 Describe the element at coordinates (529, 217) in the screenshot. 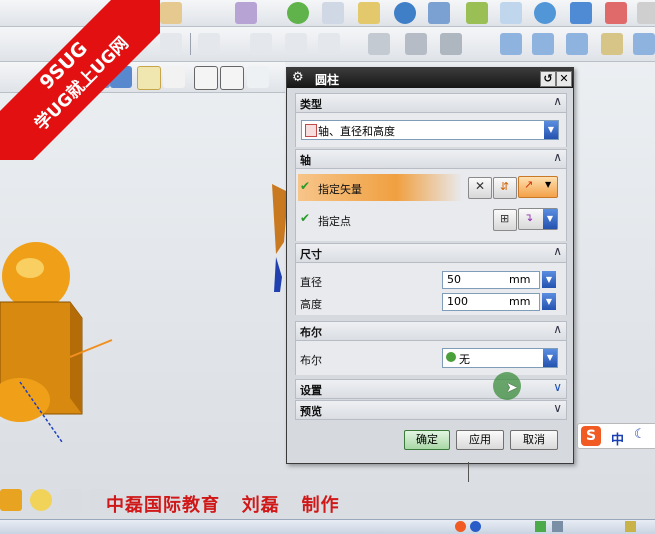

I see `point-arrow-icon: ↴` at that location.